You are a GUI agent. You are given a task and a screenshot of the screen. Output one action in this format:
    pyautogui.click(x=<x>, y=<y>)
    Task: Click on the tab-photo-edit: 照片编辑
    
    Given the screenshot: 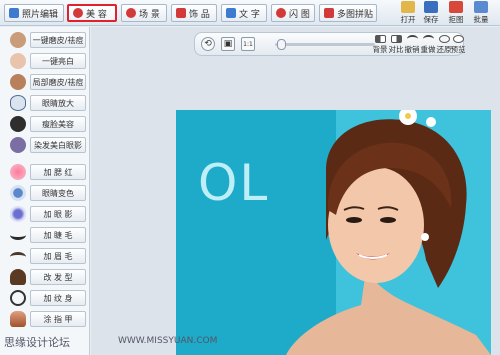 What is the action you would take?
    pyautogui.click(x=34, y=13)
    